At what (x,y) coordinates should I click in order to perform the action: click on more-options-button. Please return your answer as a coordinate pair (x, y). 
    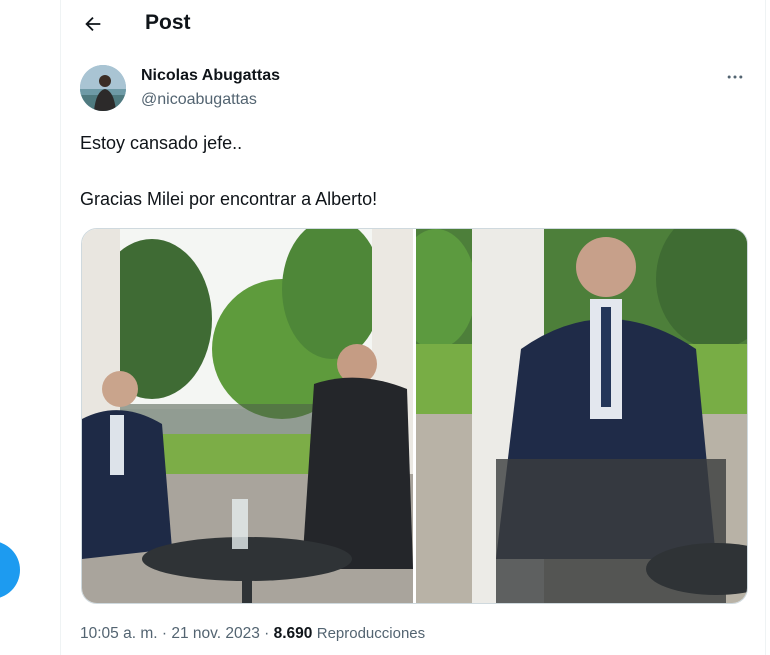
    Looking at the image, I should click on (735, 77).